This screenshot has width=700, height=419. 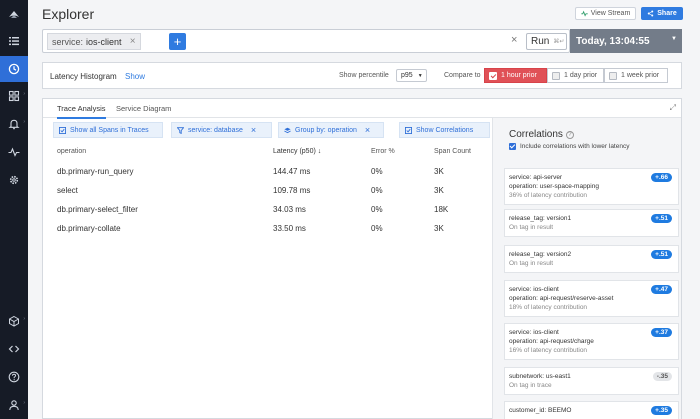 I want to click on group-by-chip: Group by: operation ×, so click(x=331, y=130).